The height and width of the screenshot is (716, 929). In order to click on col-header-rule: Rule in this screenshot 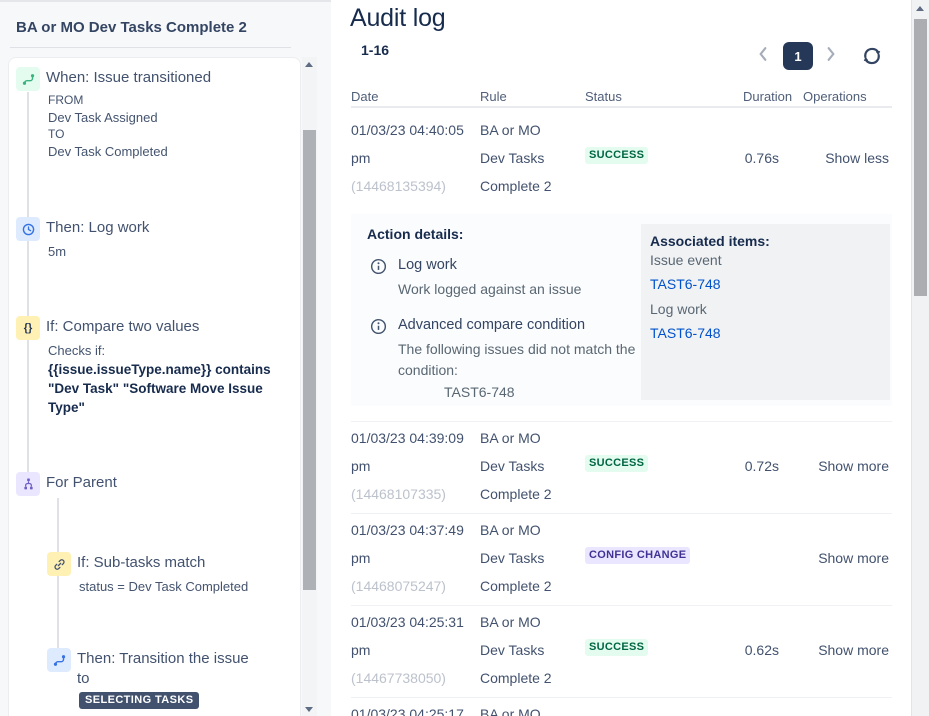, I will do `click(493, 96)`.